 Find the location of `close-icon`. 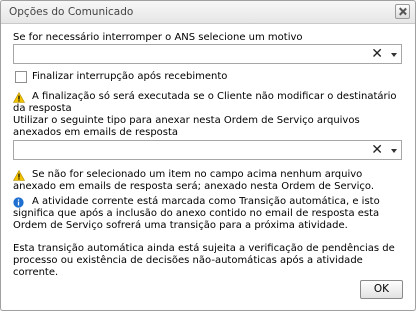

close-icon is located at coordinates (402, 11).